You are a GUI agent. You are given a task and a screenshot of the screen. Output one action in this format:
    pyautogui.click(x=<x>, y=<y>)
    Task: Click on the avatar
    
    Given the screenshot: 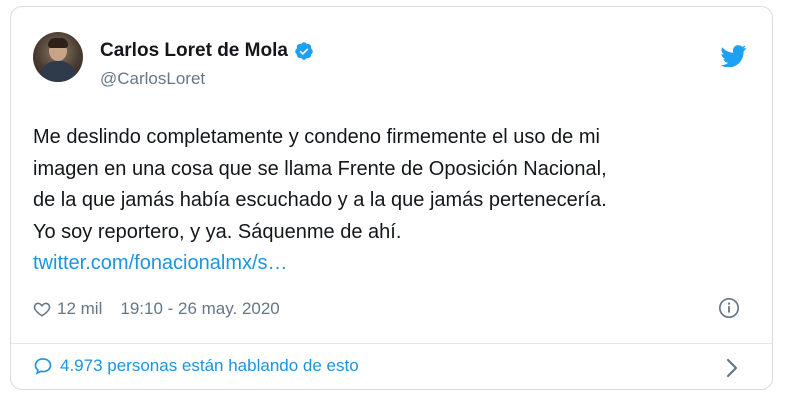 What is the action you would take?
    pyautogui.click(x=58, y=57)
    